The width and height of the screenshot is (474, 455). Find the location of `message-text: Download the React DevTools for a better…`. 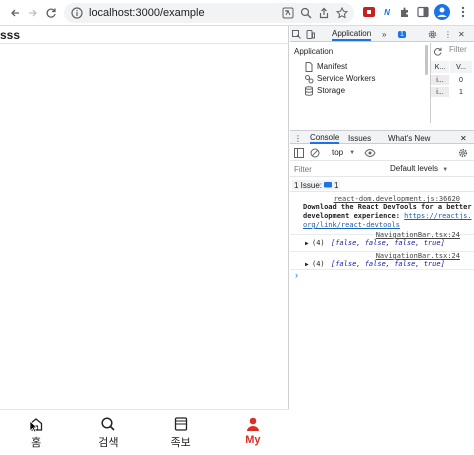

message-text: Download the React DevTools for a better… is located at coordinates (387, 216).